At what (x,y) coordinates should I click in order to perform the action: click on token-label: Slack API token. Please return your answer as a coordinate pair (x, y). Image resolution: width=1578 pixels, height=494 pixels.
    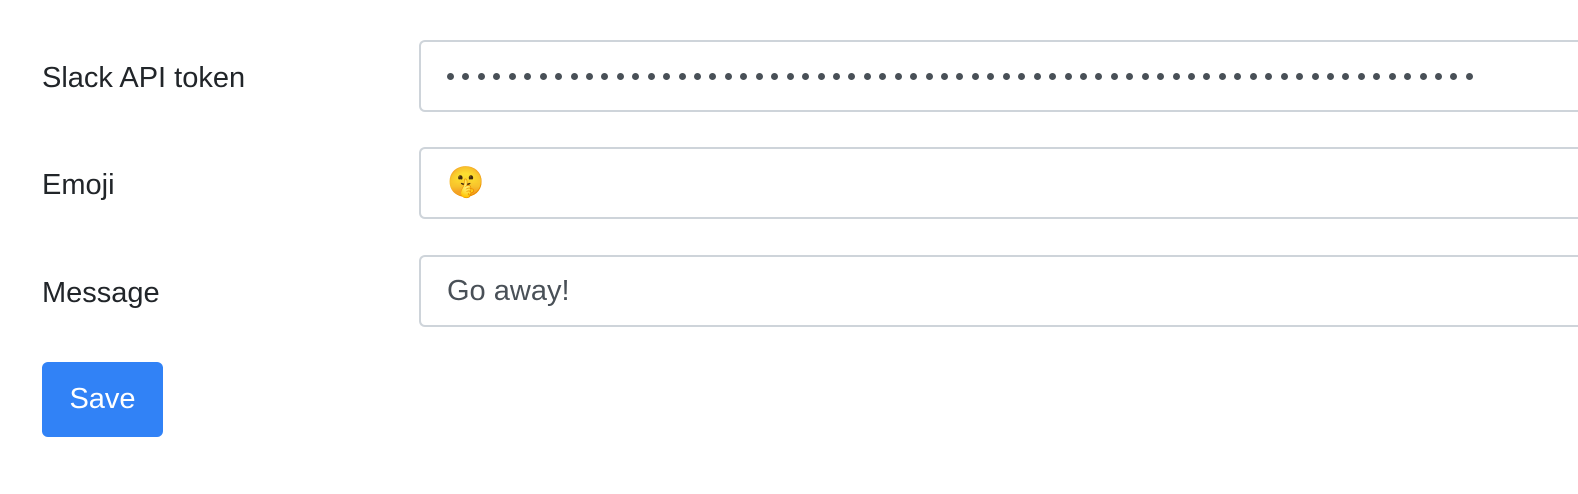
    Looking at the image, I should click on (144, 78).